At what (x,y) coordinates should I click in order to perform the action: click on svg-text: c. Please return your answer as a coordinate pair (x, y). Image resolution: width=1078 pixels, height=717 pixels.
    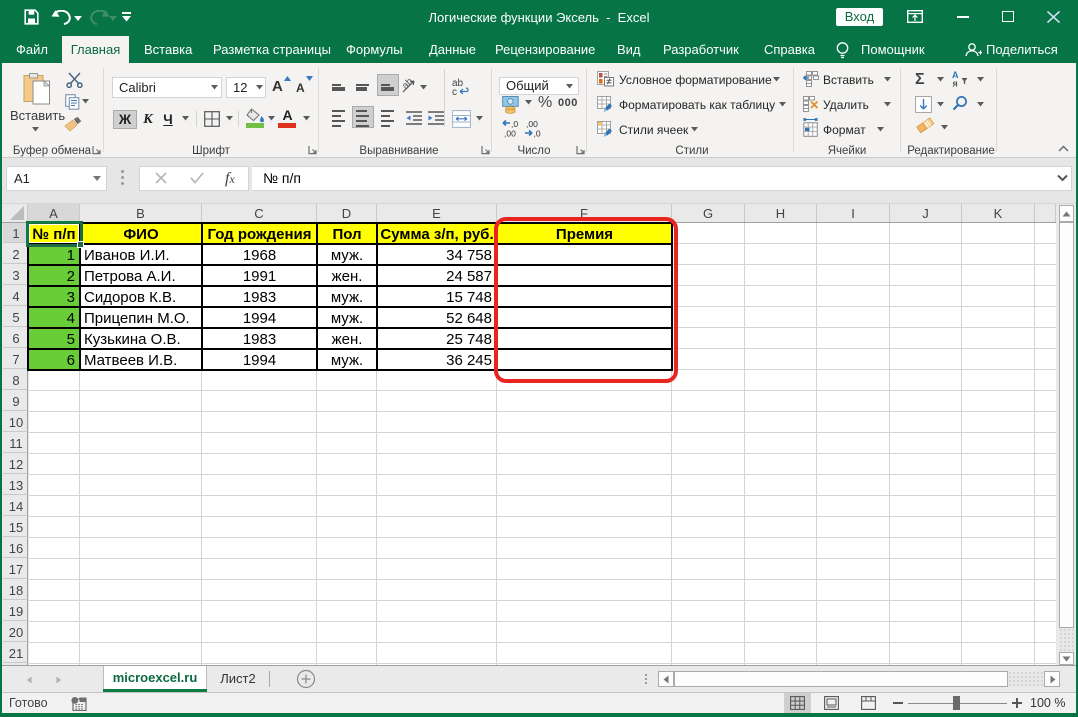
    Looking at the image, I should click on (454, 91).